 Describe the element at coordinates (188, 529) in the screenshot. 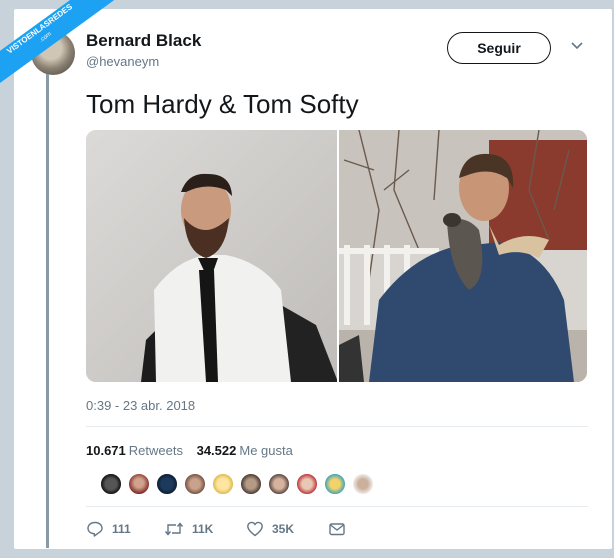

I see `retweet-button: 11K` at that location.